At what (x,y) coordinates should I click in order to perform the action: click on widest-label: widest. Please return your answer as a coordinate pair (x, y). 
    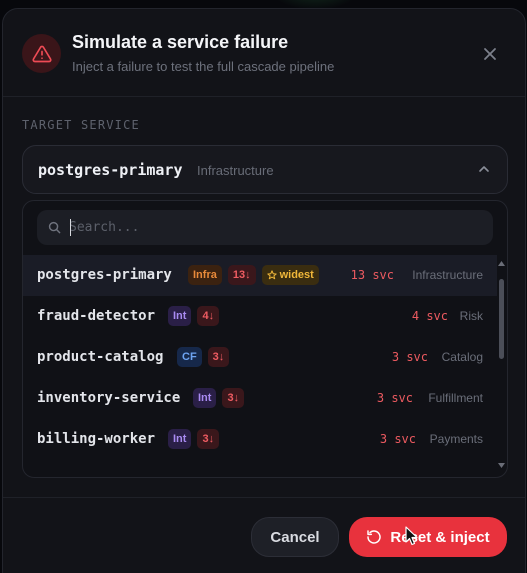
    Looking at the image, I should click on (296, 275).